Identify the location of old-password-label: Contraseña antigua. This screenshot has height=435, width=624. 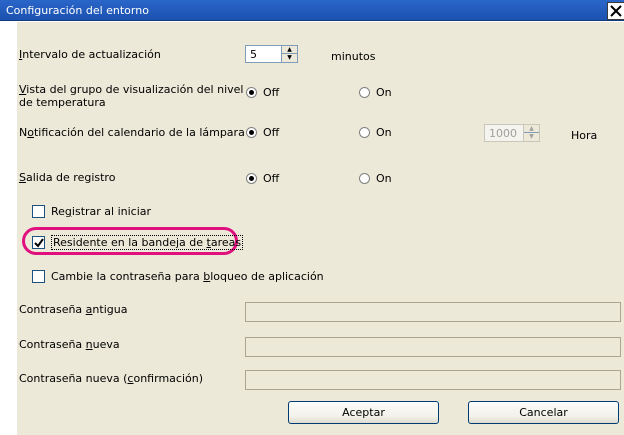
(73, 309).